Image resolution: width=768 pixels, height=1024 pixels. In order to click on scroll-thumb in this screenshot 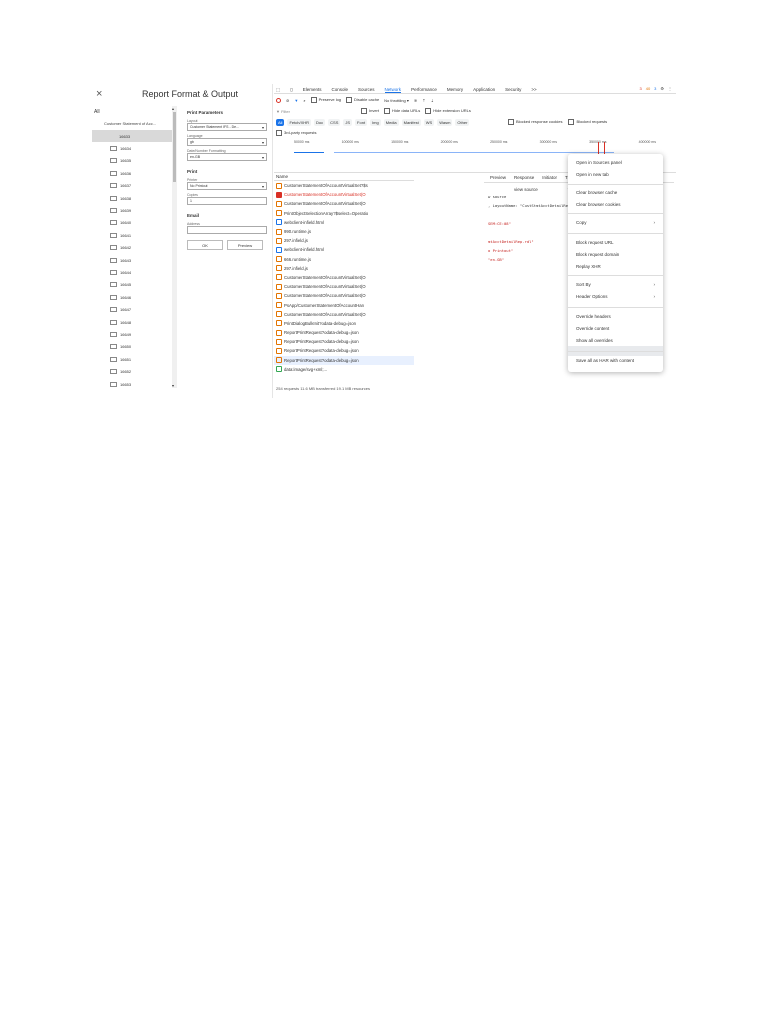, I will do `click(174, 147)`.